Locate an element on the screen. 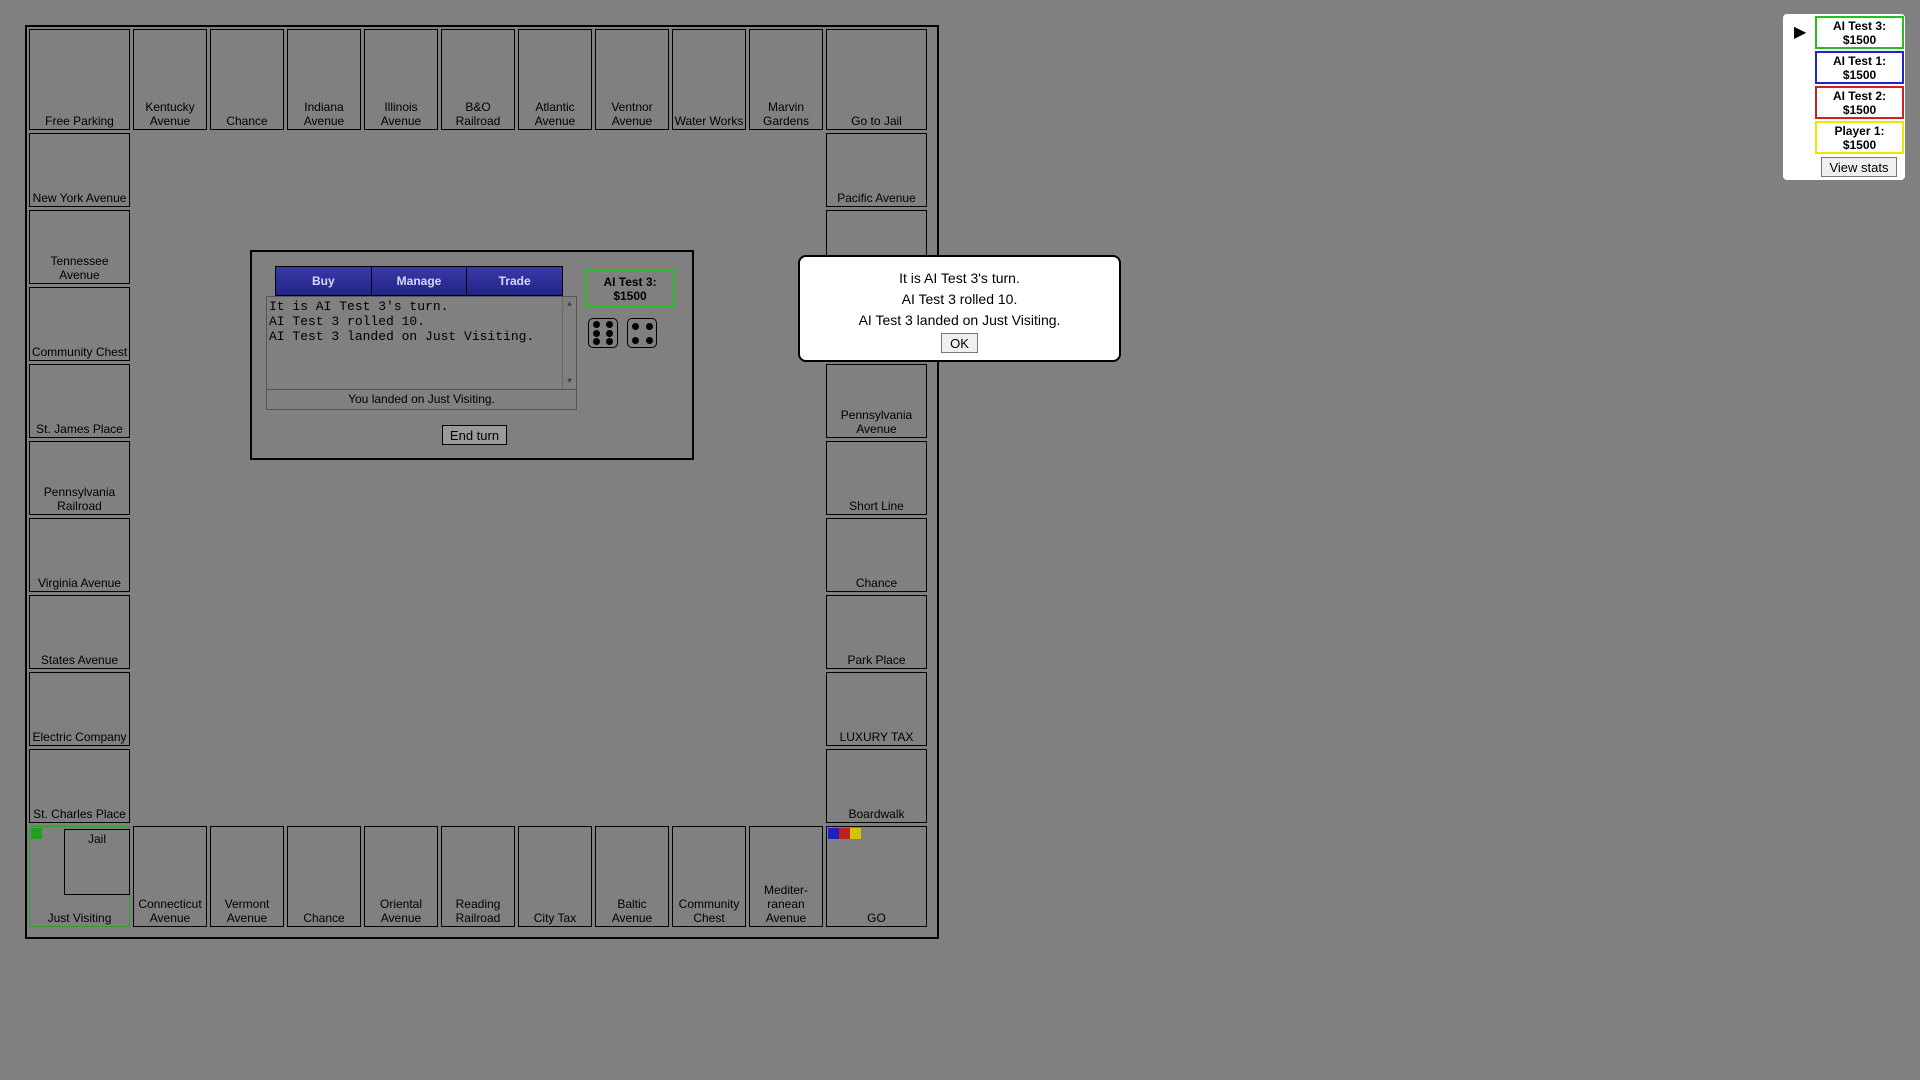 The width and height of the screenshot is (1920, 1080). tab-buy: Buy is located at coordinates (324, 281).